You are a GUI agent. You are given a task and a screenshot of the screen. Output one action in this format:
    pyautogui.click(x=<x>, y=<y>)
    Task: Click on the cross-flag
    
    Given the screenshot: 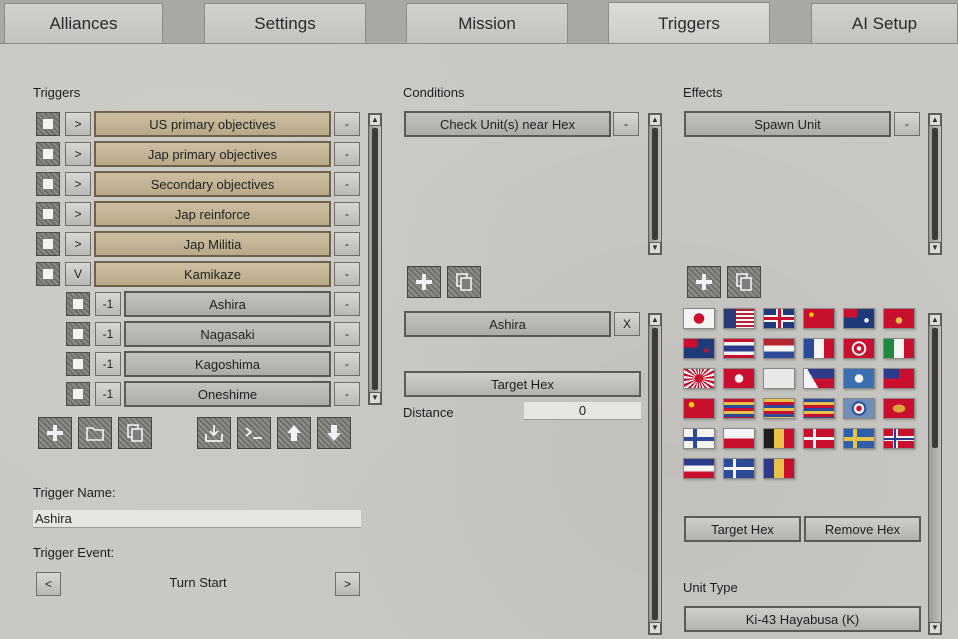 What is the action you would take?
    pyautogui.click(x=739, y=468)
    